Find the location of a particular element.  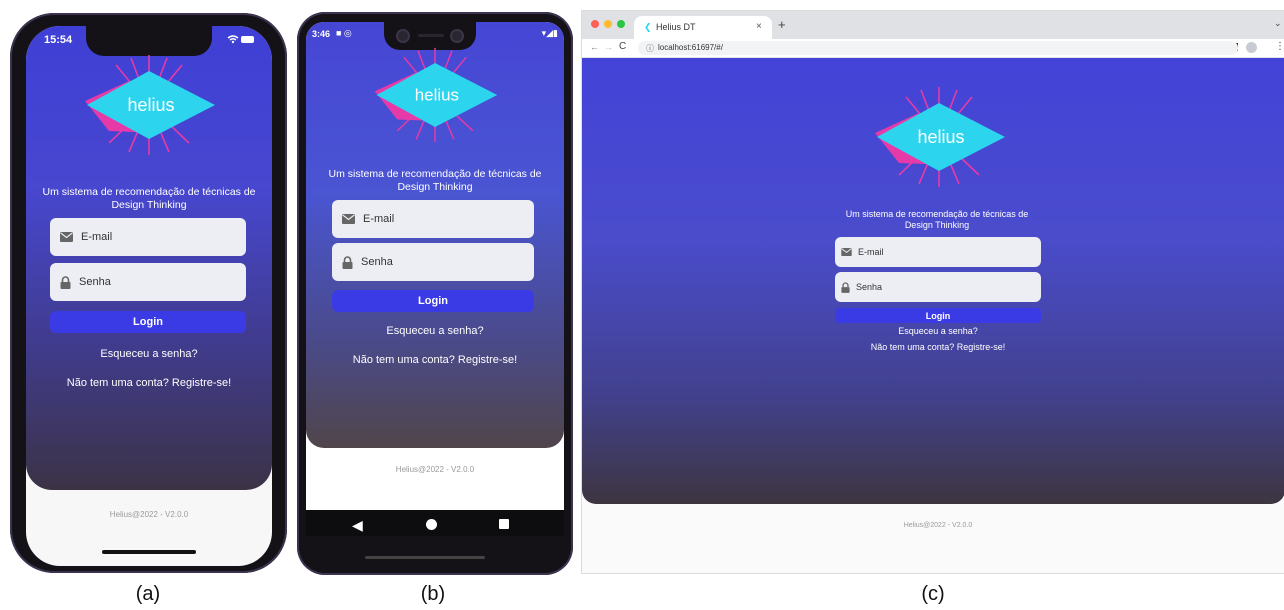

url-field: ⓘ localhost:61697/#/ is located at coordinates (938, 48).